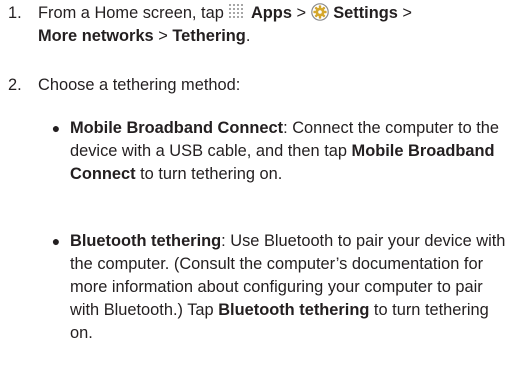 The width and height of the screenshot is (511, 375). I want to click on step-1-prefix: From a Home screen, tap, so click(133, 13).